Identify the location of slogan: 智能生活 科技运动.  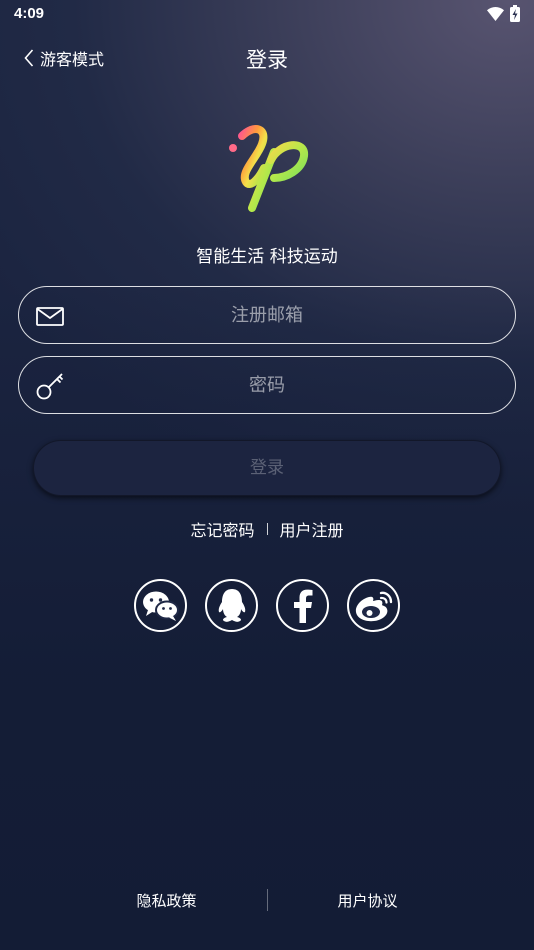
(267, 257).